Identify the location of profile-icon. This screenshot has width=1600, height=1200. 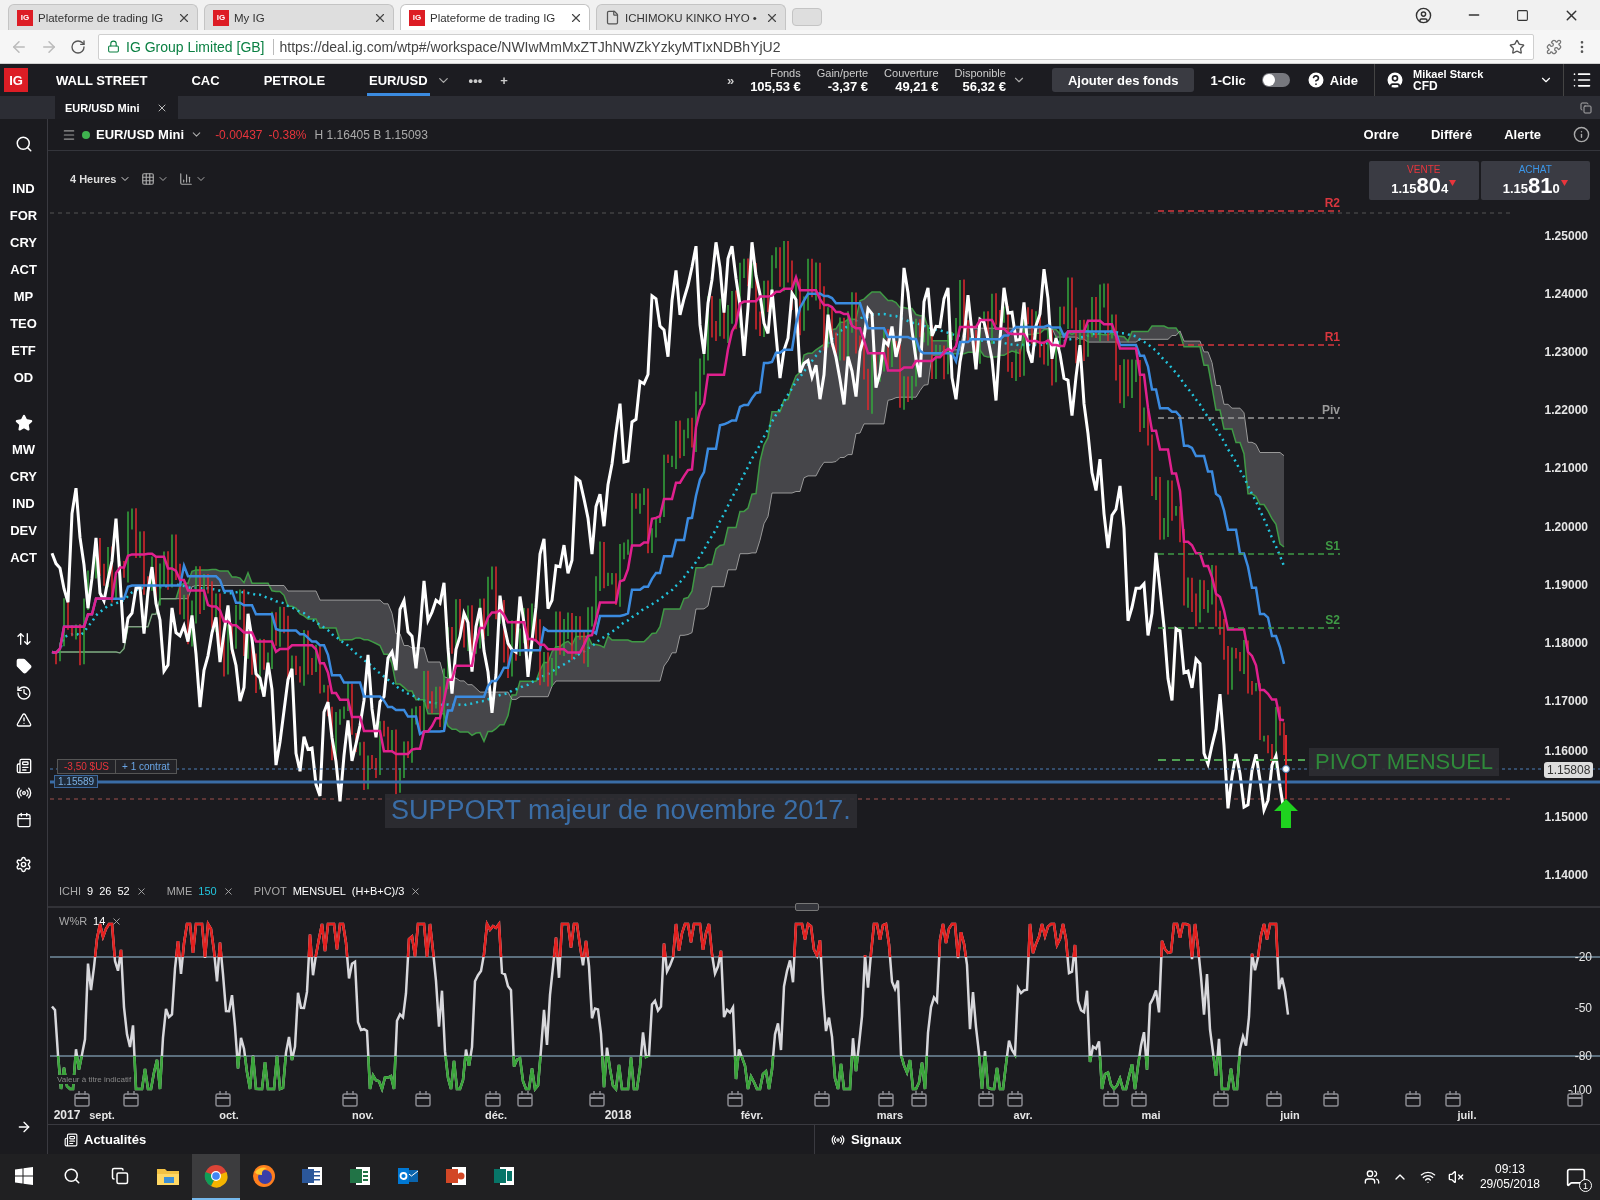
(1423, 15).